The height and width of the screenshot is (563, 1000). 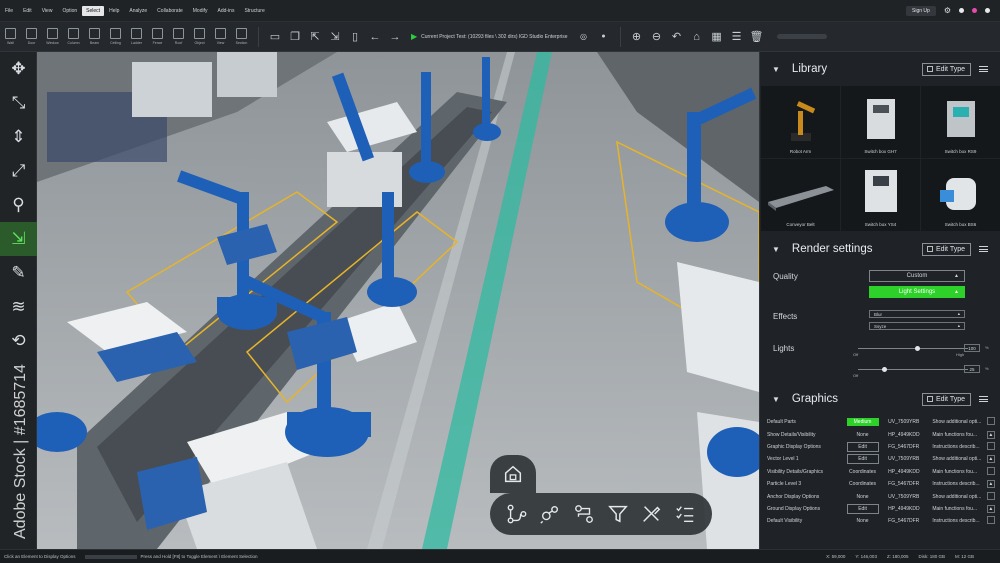 I want to click on menu-edit: Edit, so click(x=27, y=11).